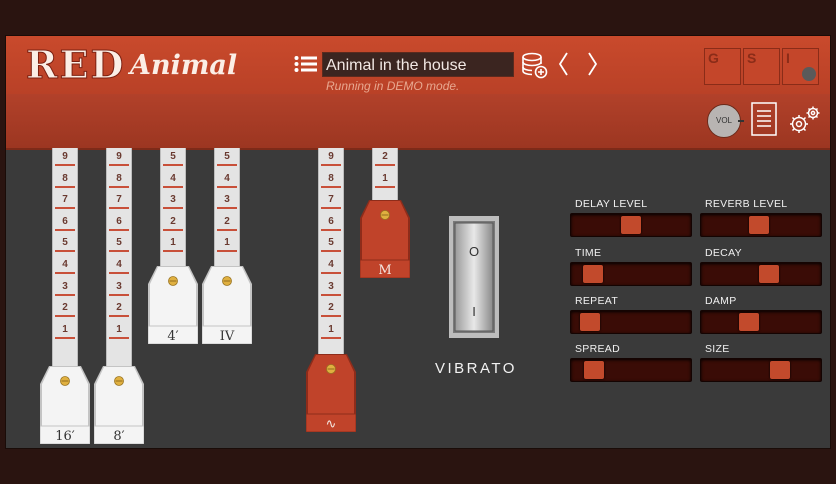  What do you see at coordinates (393, 86) in the screenshot?
I see `demo-status: Running in DEMO mode.` at bounding box center [393, 86].